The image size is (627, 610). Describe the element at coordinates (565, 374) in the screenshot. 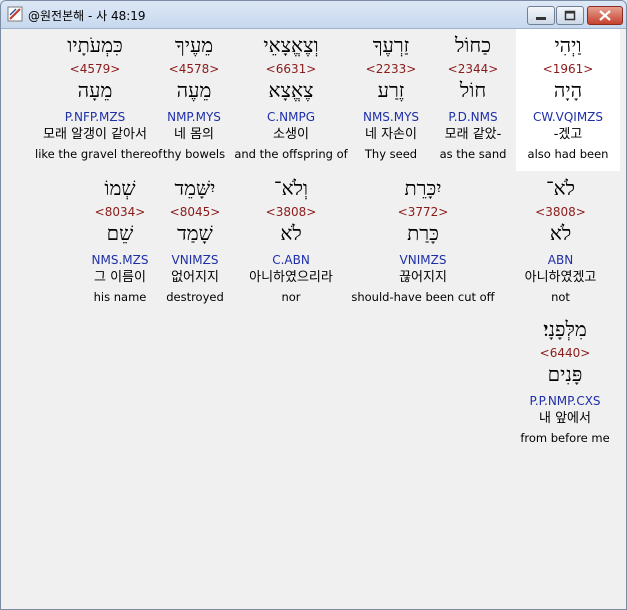

I see `hebrew-lemma: פָּנִים` at that location.